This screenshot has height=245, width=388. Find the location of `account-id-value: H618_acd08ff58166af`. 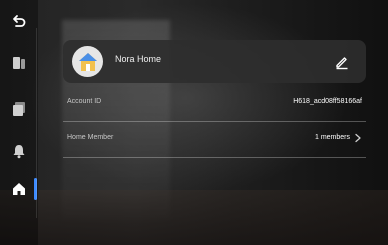

account-id-value: H618_acd08ff58166af is located at coordinates (327, 101).